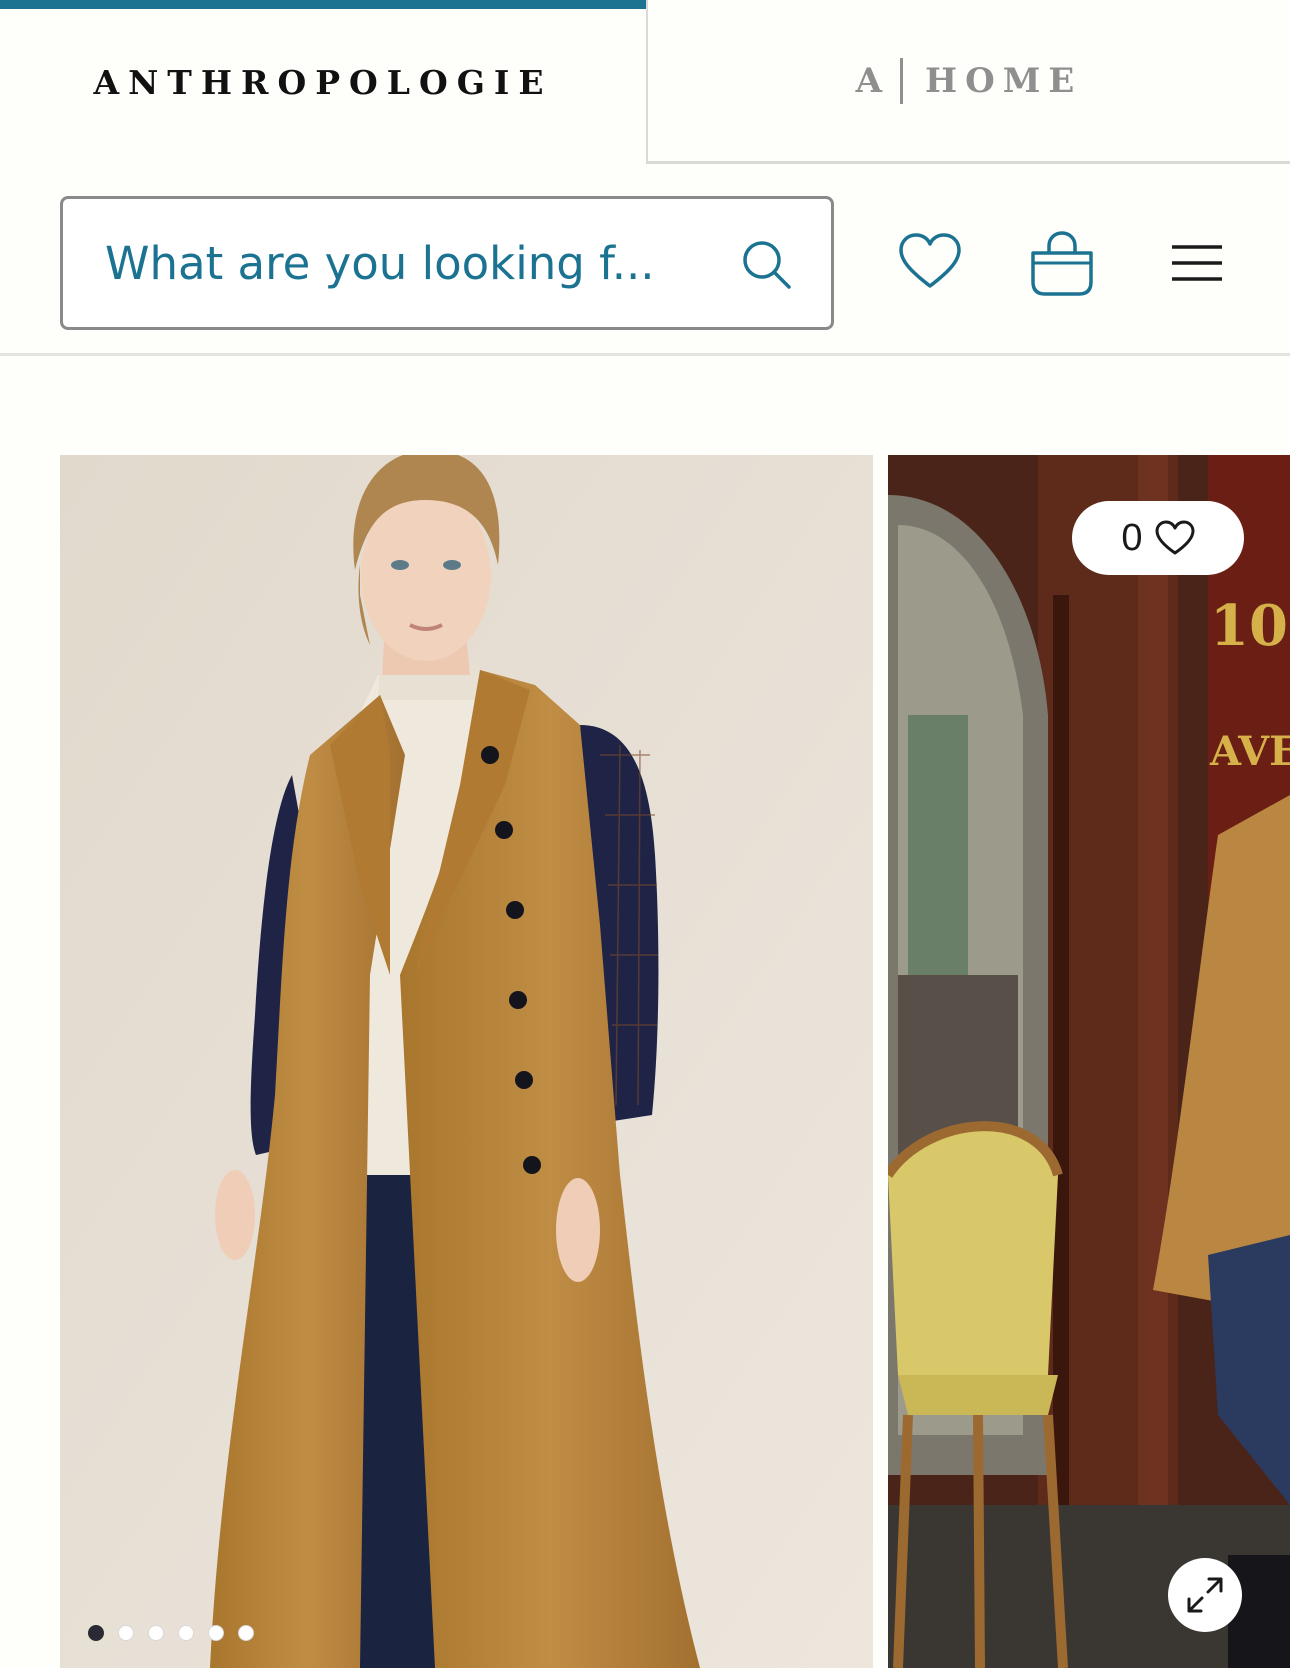 The image size is (1290, 1668). I want to click on expand-image-button, so click(1205, 1595).